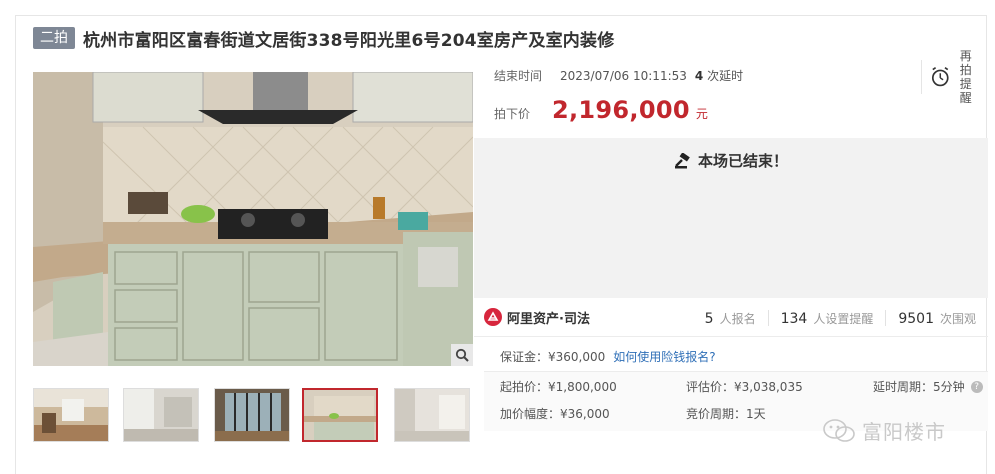  What do you see at coordinates (965, 91) in the screenshot?
I see `remind-label-line2: 提醒` at bounding box center [965, 91].